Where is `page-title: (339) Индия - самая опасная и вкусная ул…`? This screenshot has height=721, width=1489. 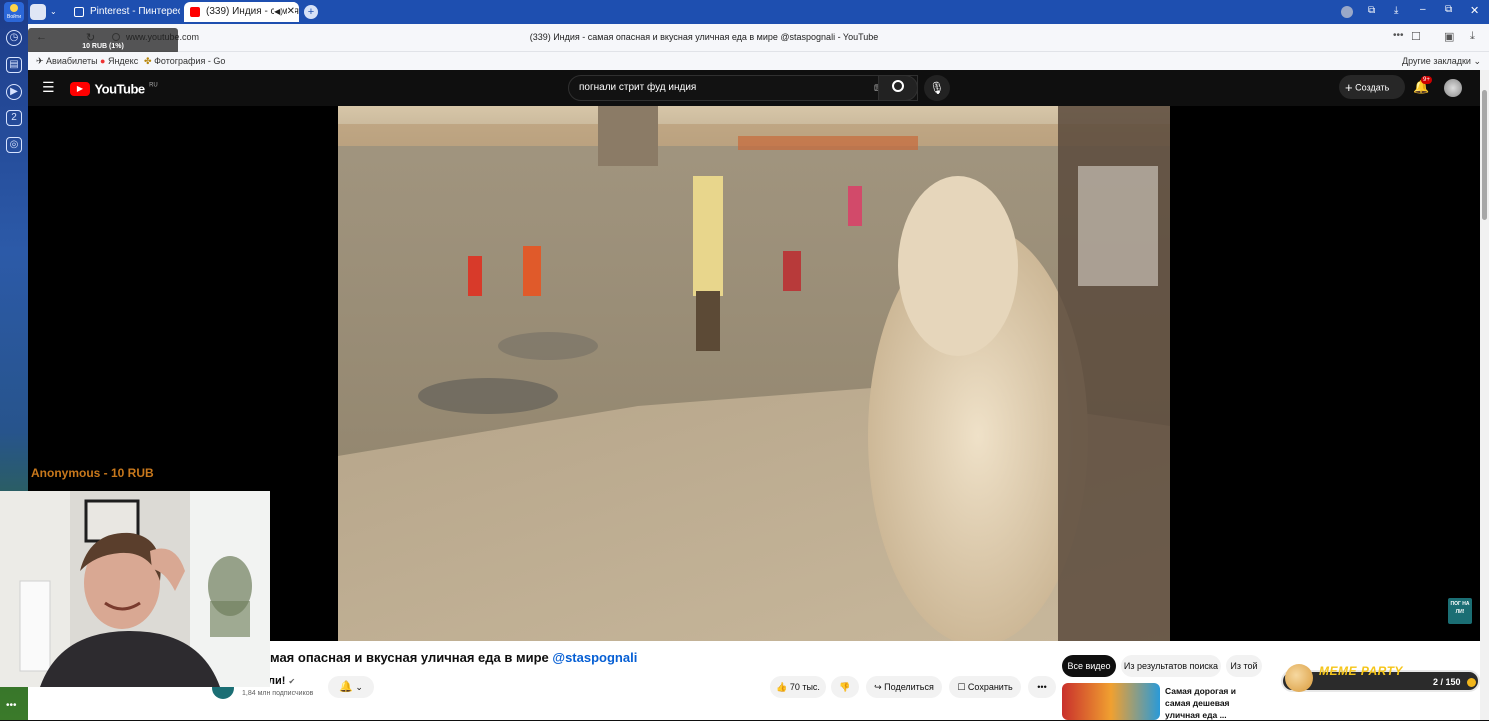 page-title: (339) Индия - самая опасная и вкусная ул… is located at coordinates (704, 37).